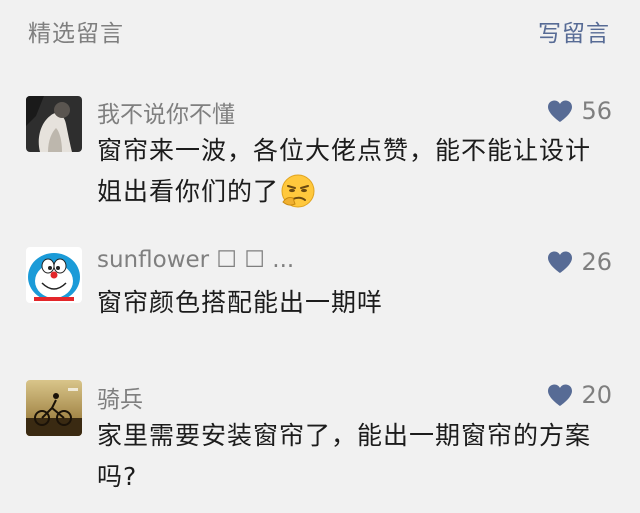 The height and width of the screenshot is (513, 640). I want to click on write-comment-link: 写留言, so click(574, 31).